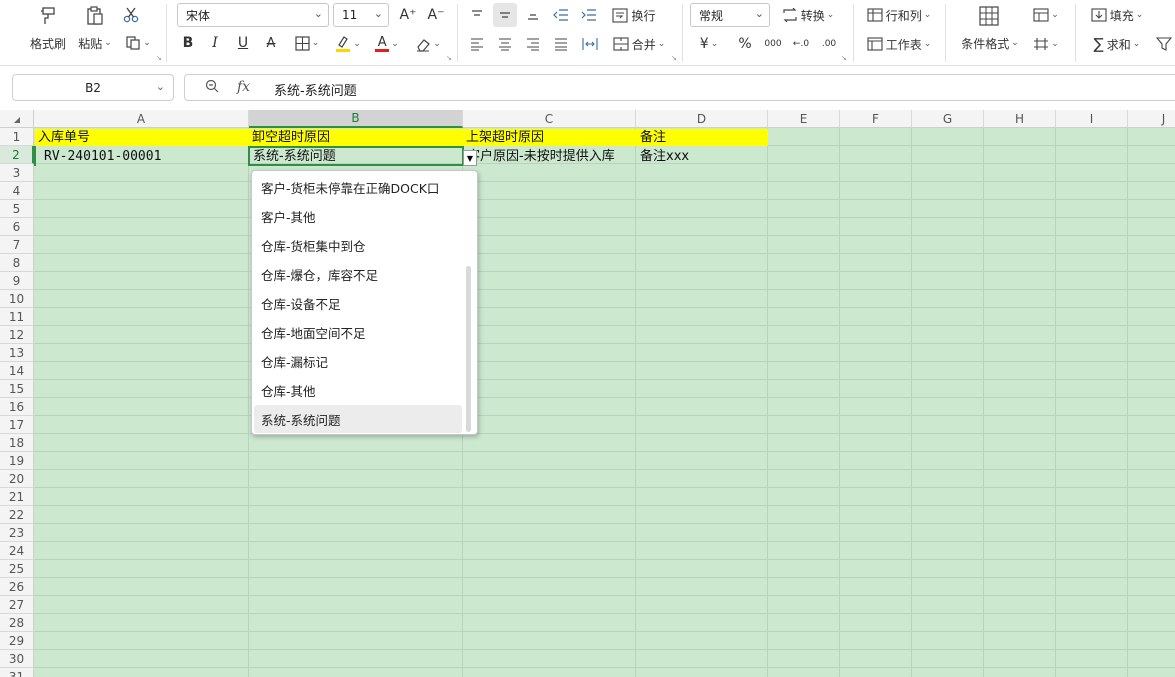 The height and width of the screenshot is (677, 1175). Describe the element at coordinates (709, 44) in the screenshot. I see `currency-button: ¥ ⌄` at that location.